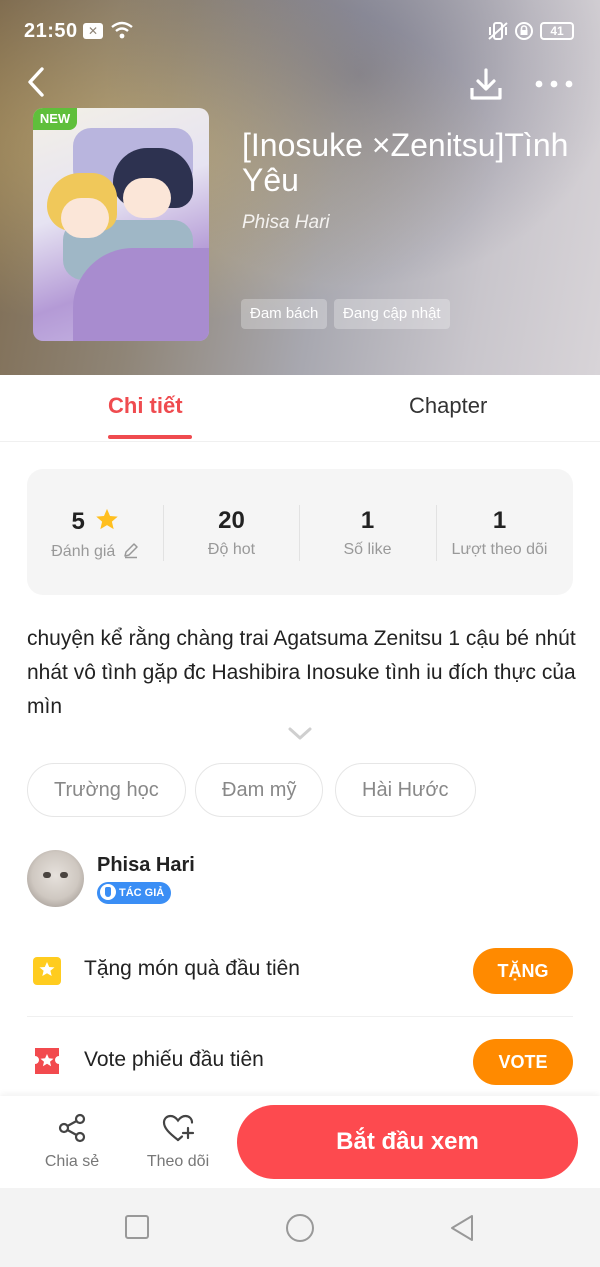 The image size is (600, 1267). I want to click on share-label: Chia sẻ, so click(72, 1161).